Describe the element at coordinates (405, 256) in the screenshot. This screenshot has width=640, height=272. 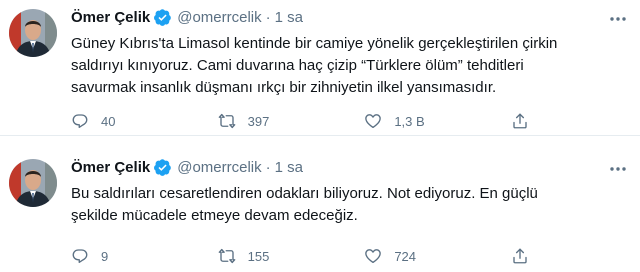
I see `like-count: 724` at that location.